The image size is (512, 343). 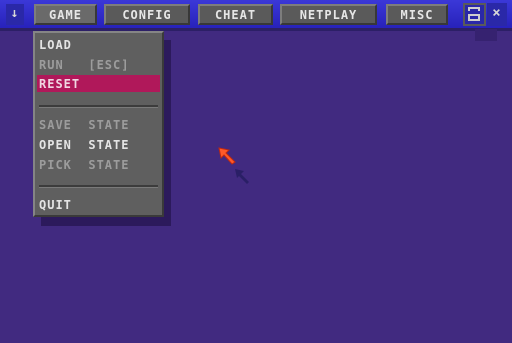 I want to click on menu-item-quit: QUIT, so click(x=98, y=204).